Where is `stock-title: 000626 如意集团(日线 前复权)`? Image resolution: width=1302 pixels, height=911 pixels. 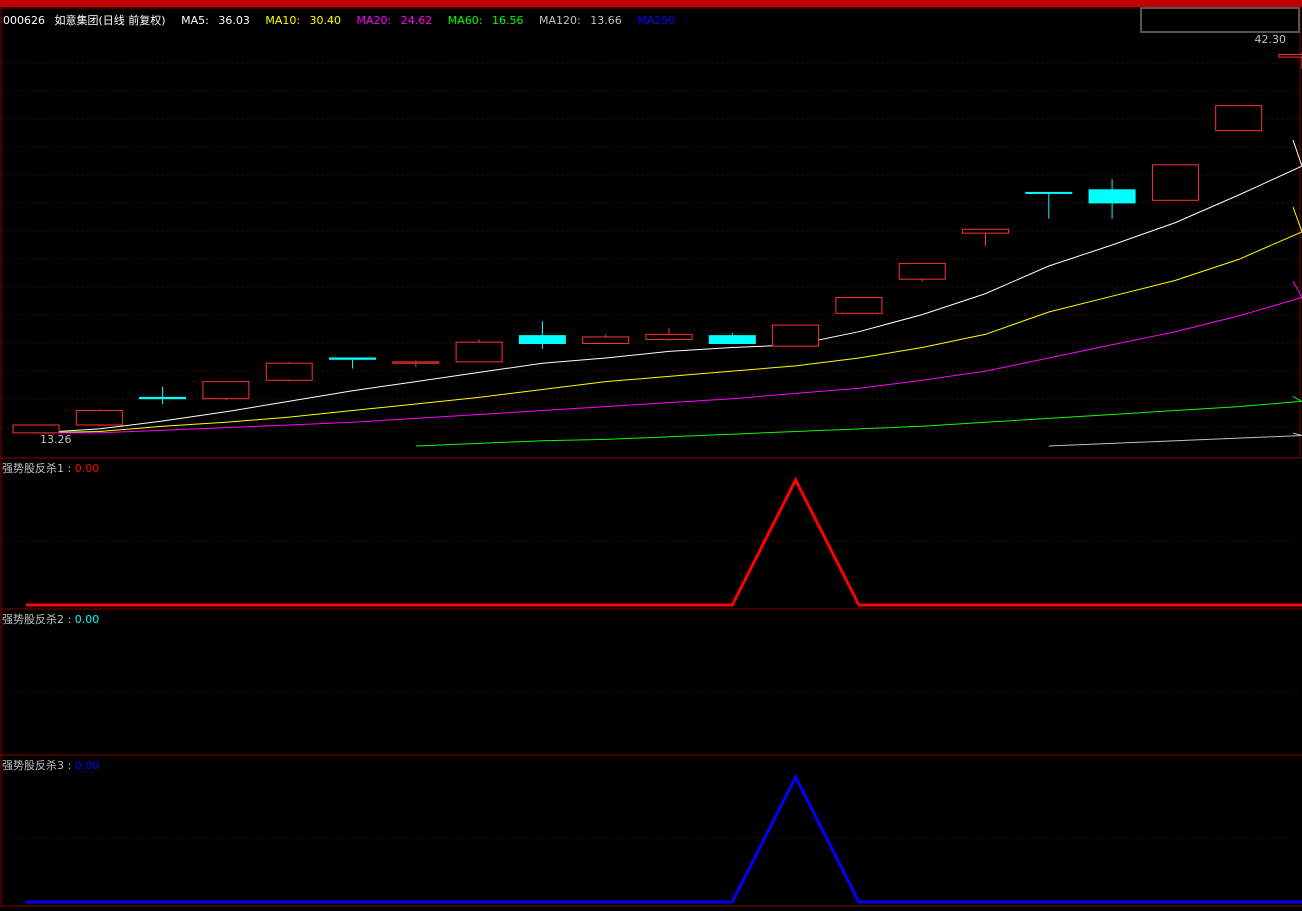
stock-title: 000626 如意集团(日线 前复权) is located at coordinates (84, 20).